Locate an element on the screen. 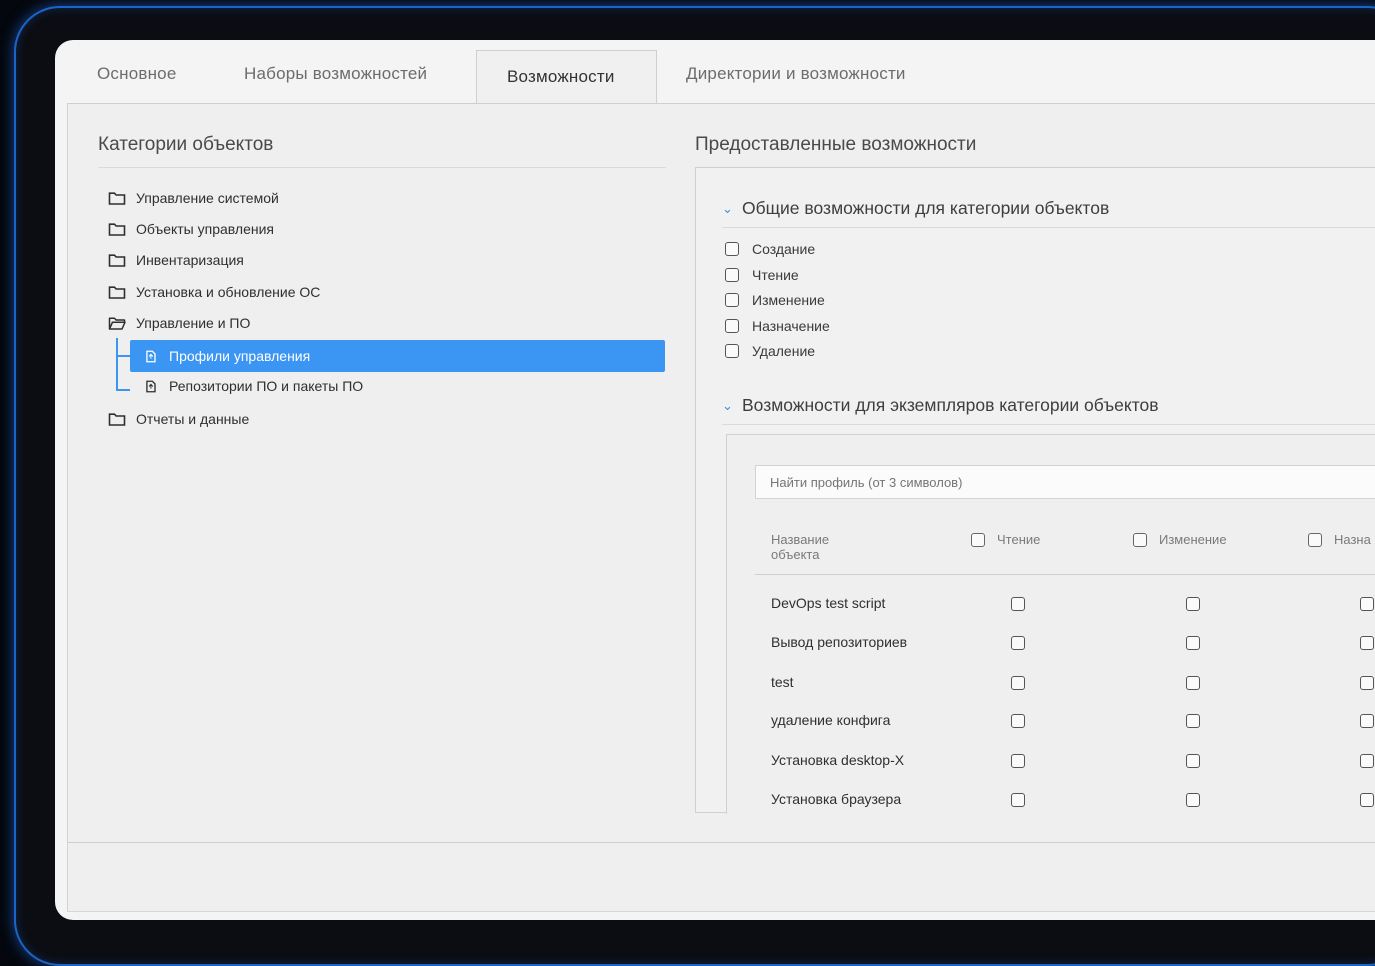 The image size is (1375, 966). tree-item-label: Отчеты и данные is located at coordinates (193, 419).